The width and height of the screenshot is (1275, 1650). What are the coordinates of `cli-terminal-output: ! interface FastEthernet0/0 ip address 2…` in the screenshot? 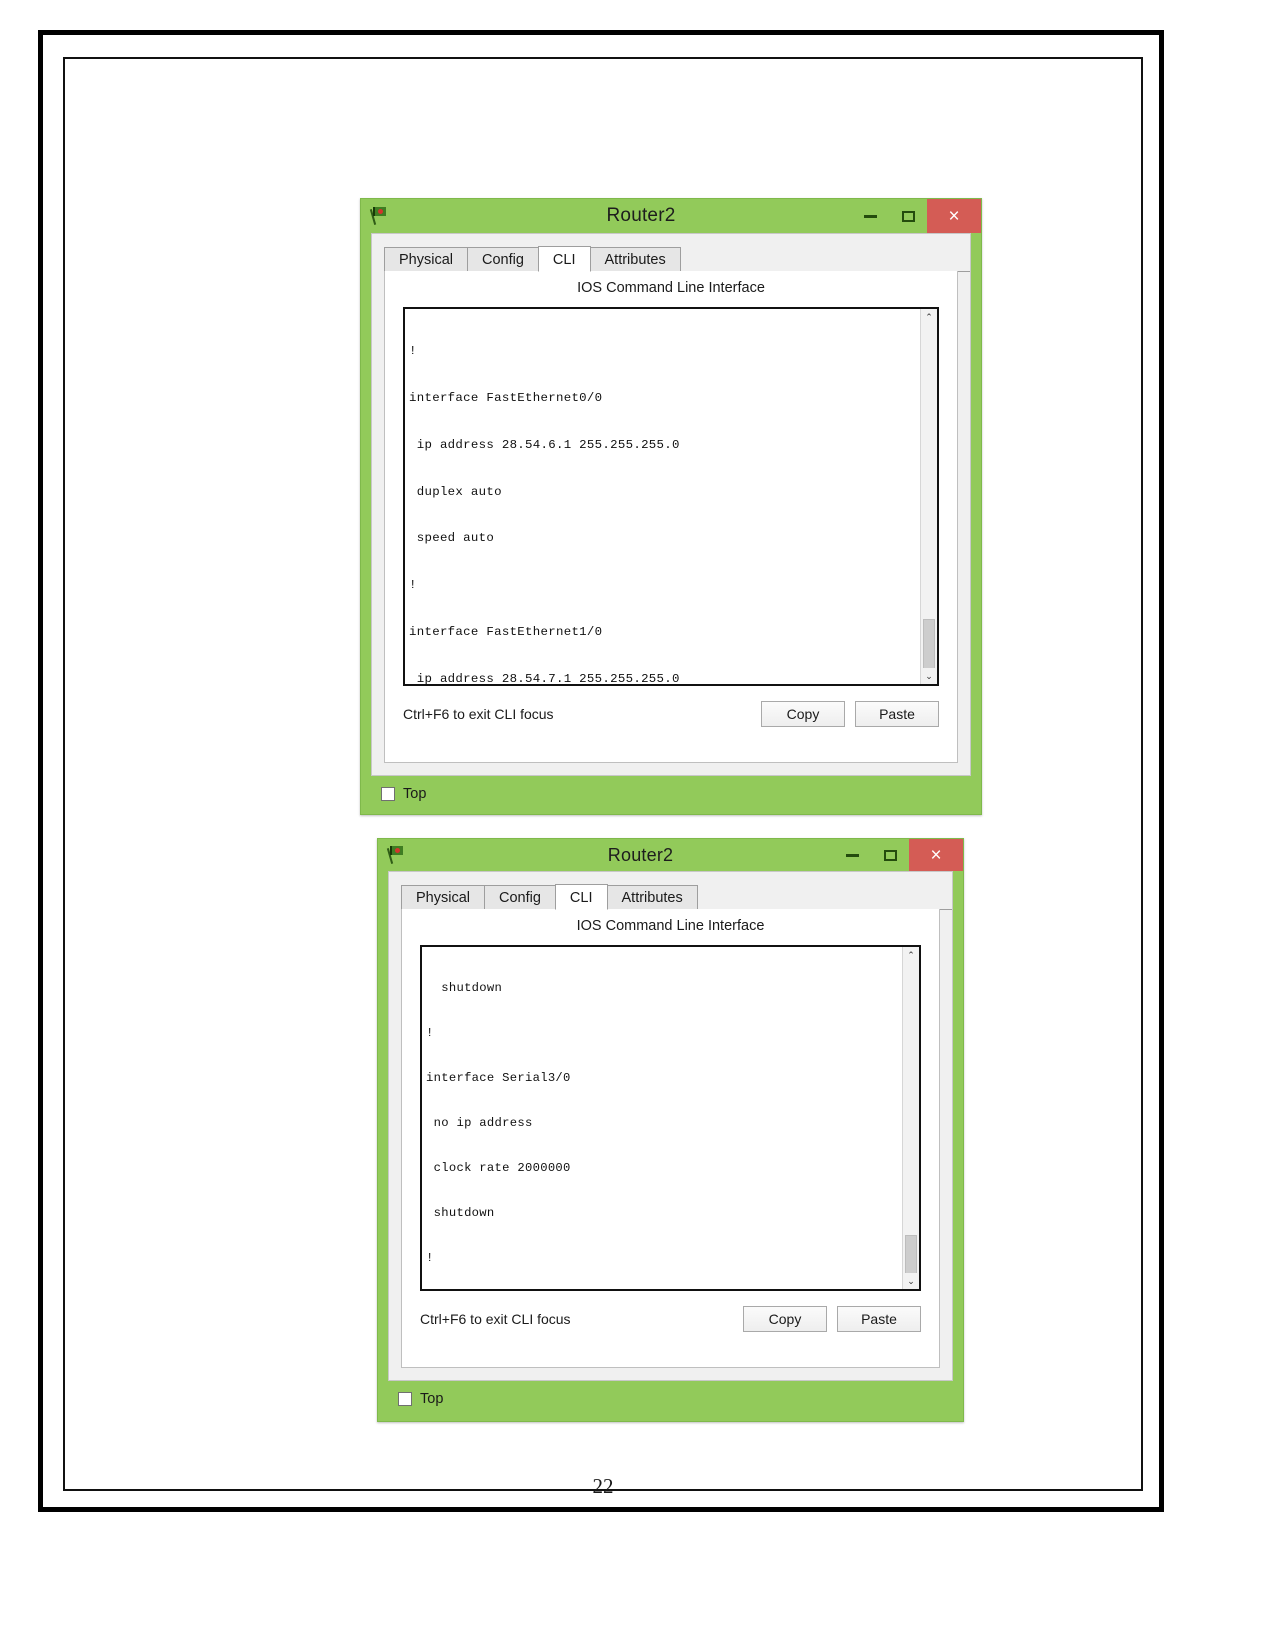 It's located at (662, 496).